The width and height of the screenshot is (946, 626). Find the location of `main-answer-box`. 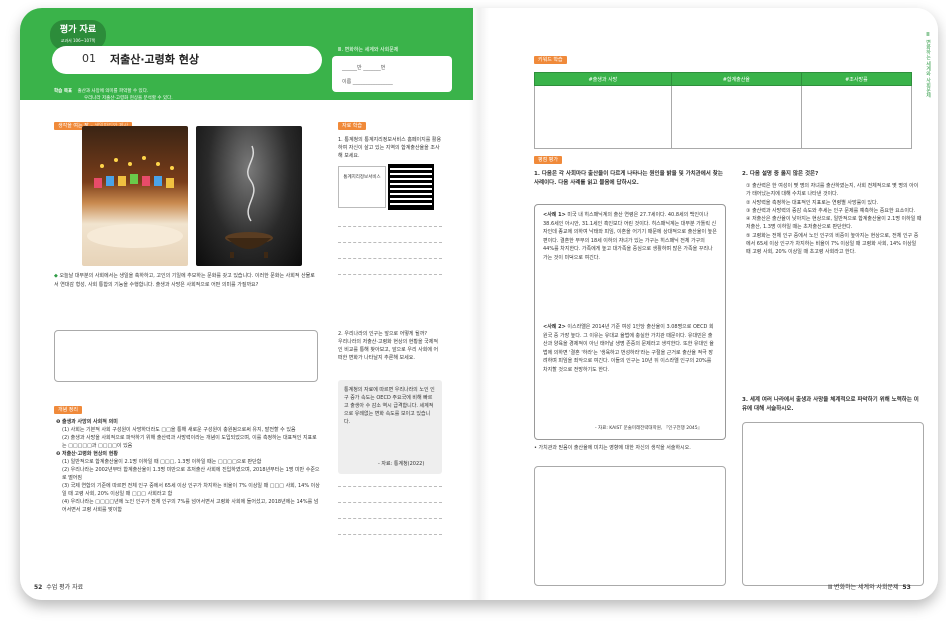

main-answer-box is located at coordinates (186, 356).